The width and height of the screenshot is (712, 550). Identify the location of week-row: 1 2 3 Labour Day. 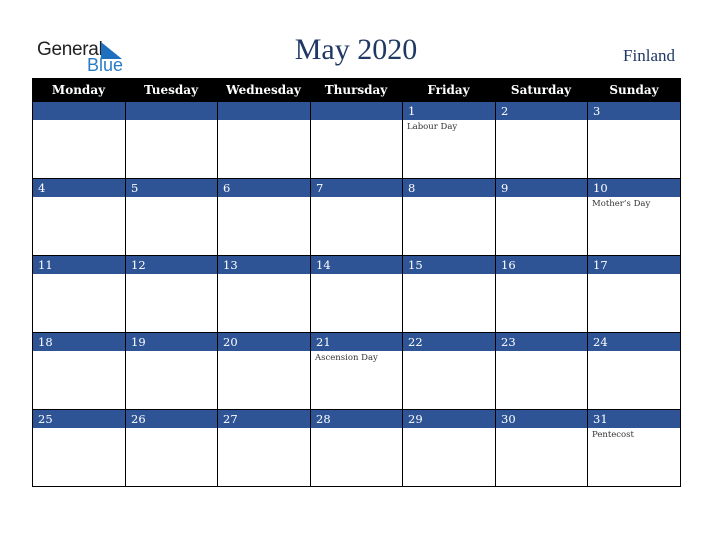
(356, 140).